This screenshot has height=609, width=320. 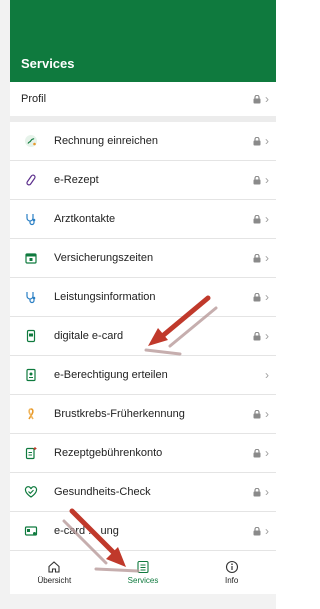 I want to click on service-row: e-Berechtigung erteilen ›, so click(x=143, y=375).